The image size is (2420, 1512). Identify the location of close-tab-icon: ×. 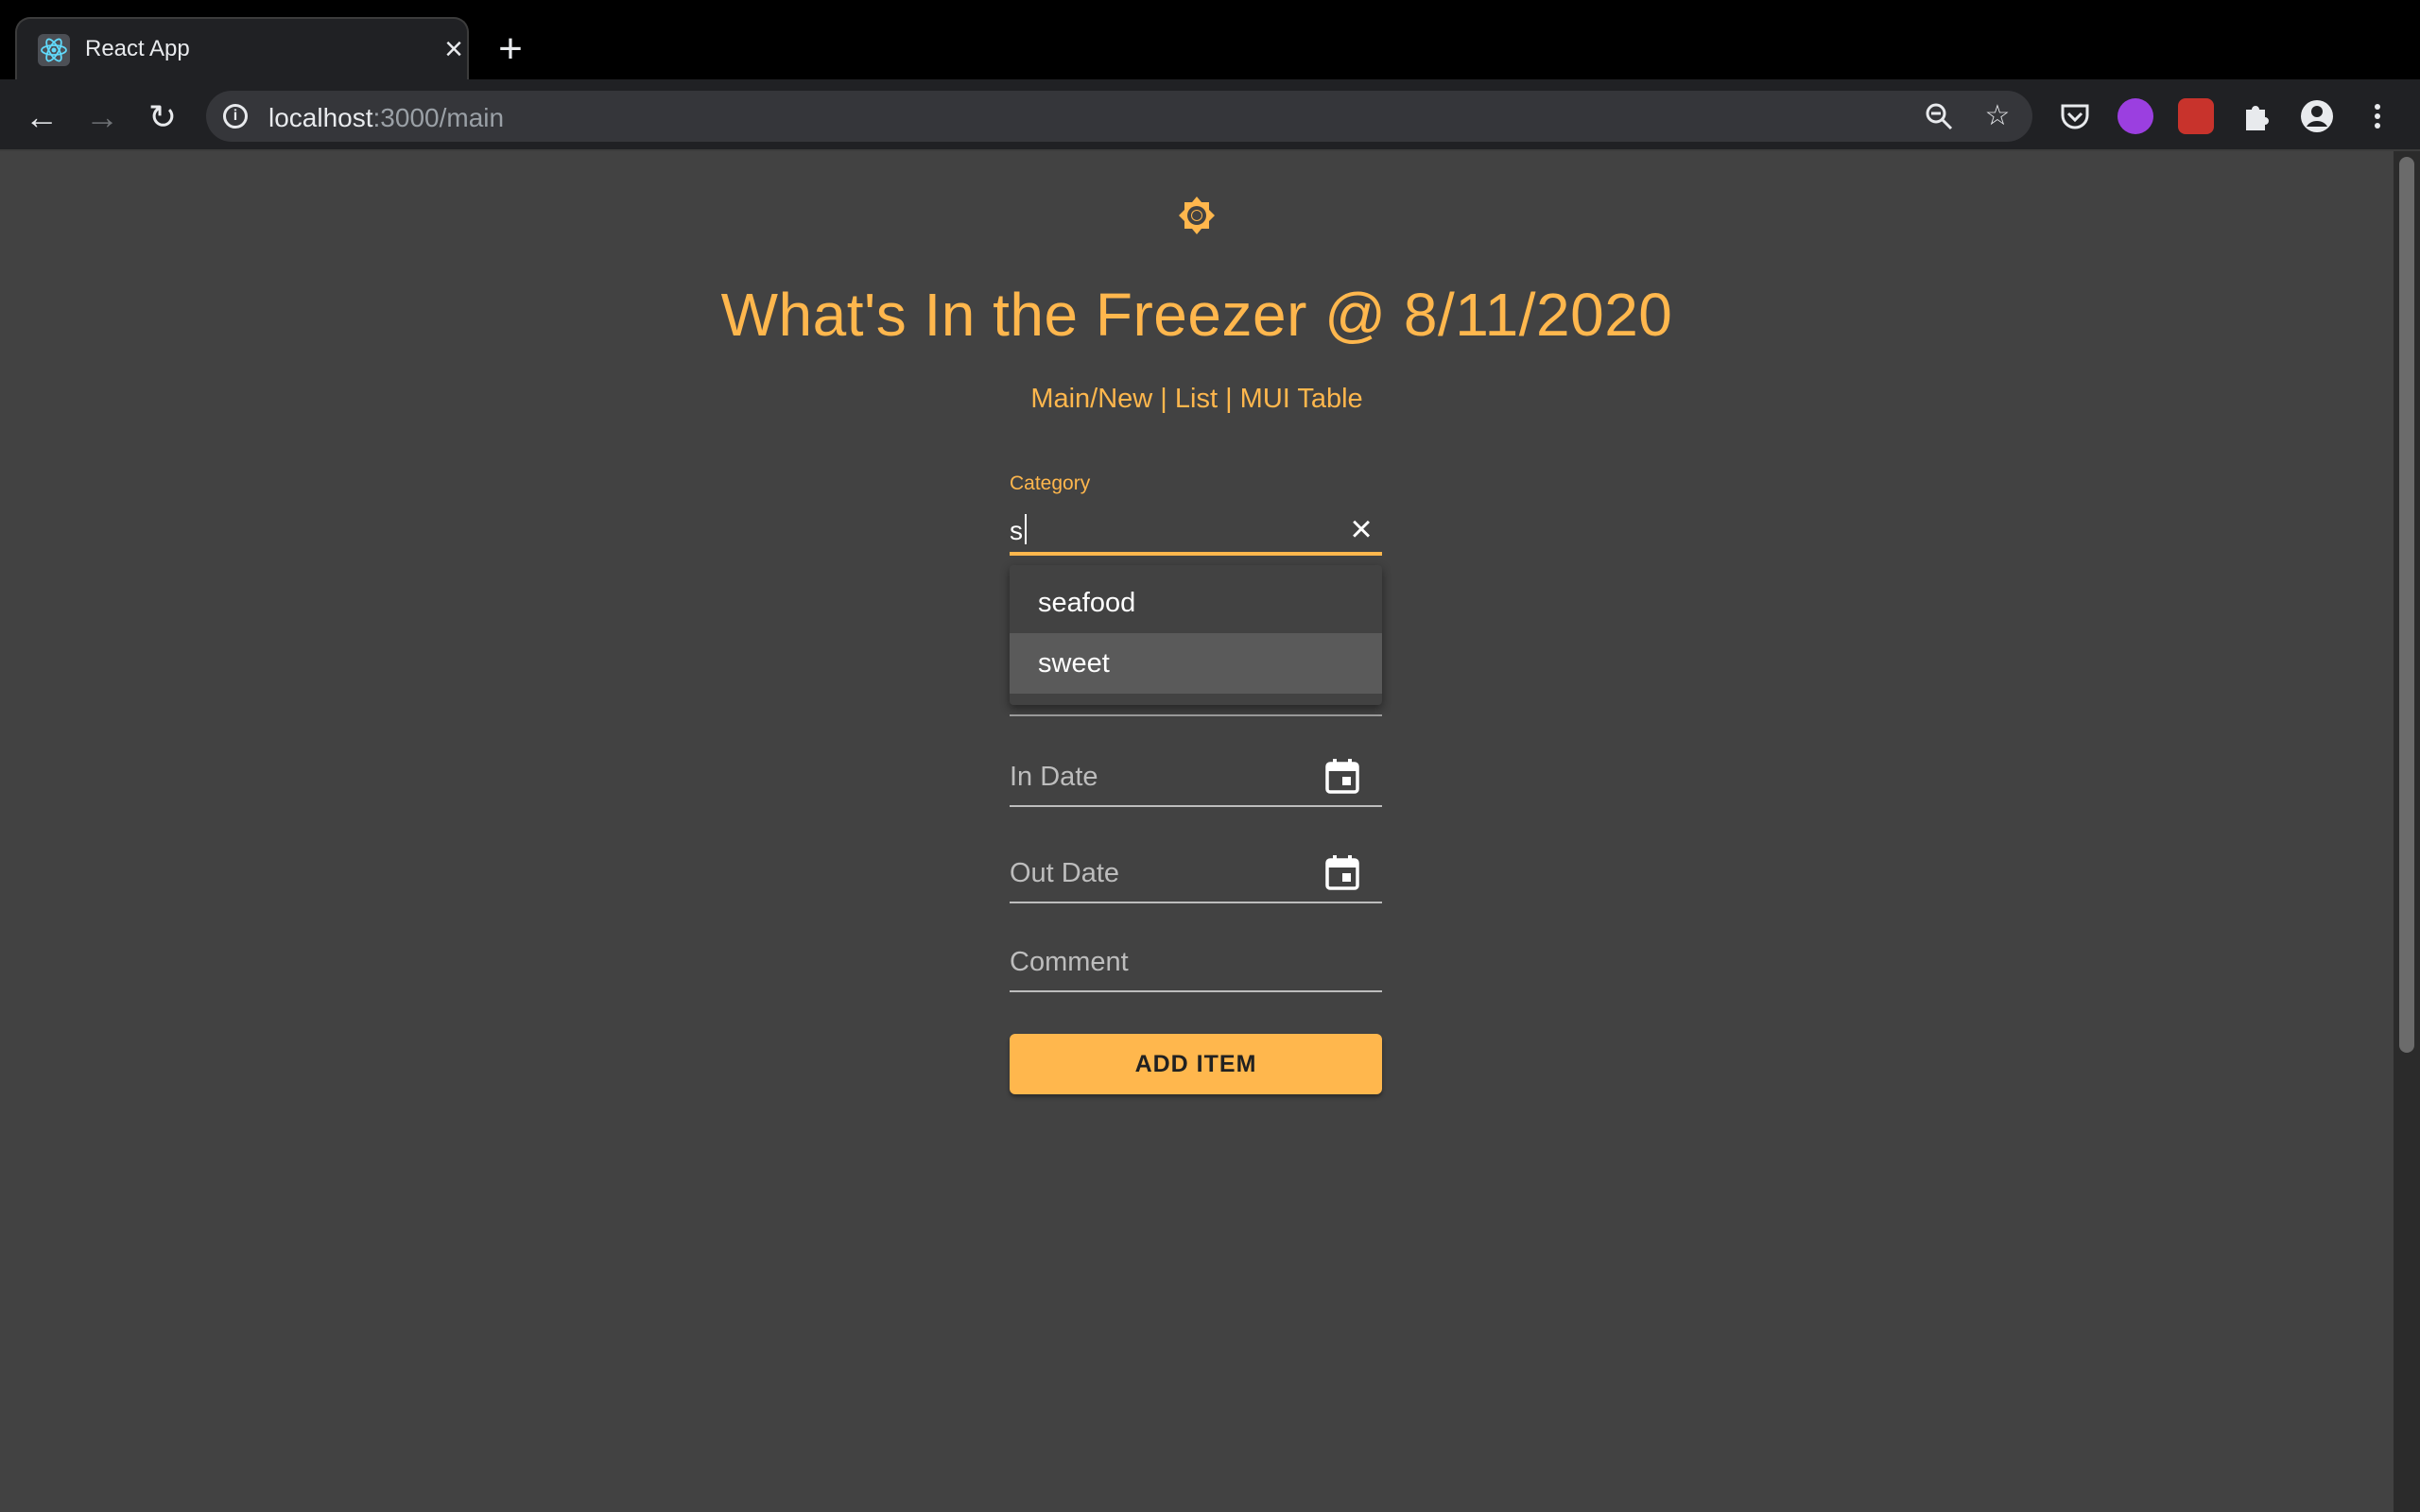
(454, 49).